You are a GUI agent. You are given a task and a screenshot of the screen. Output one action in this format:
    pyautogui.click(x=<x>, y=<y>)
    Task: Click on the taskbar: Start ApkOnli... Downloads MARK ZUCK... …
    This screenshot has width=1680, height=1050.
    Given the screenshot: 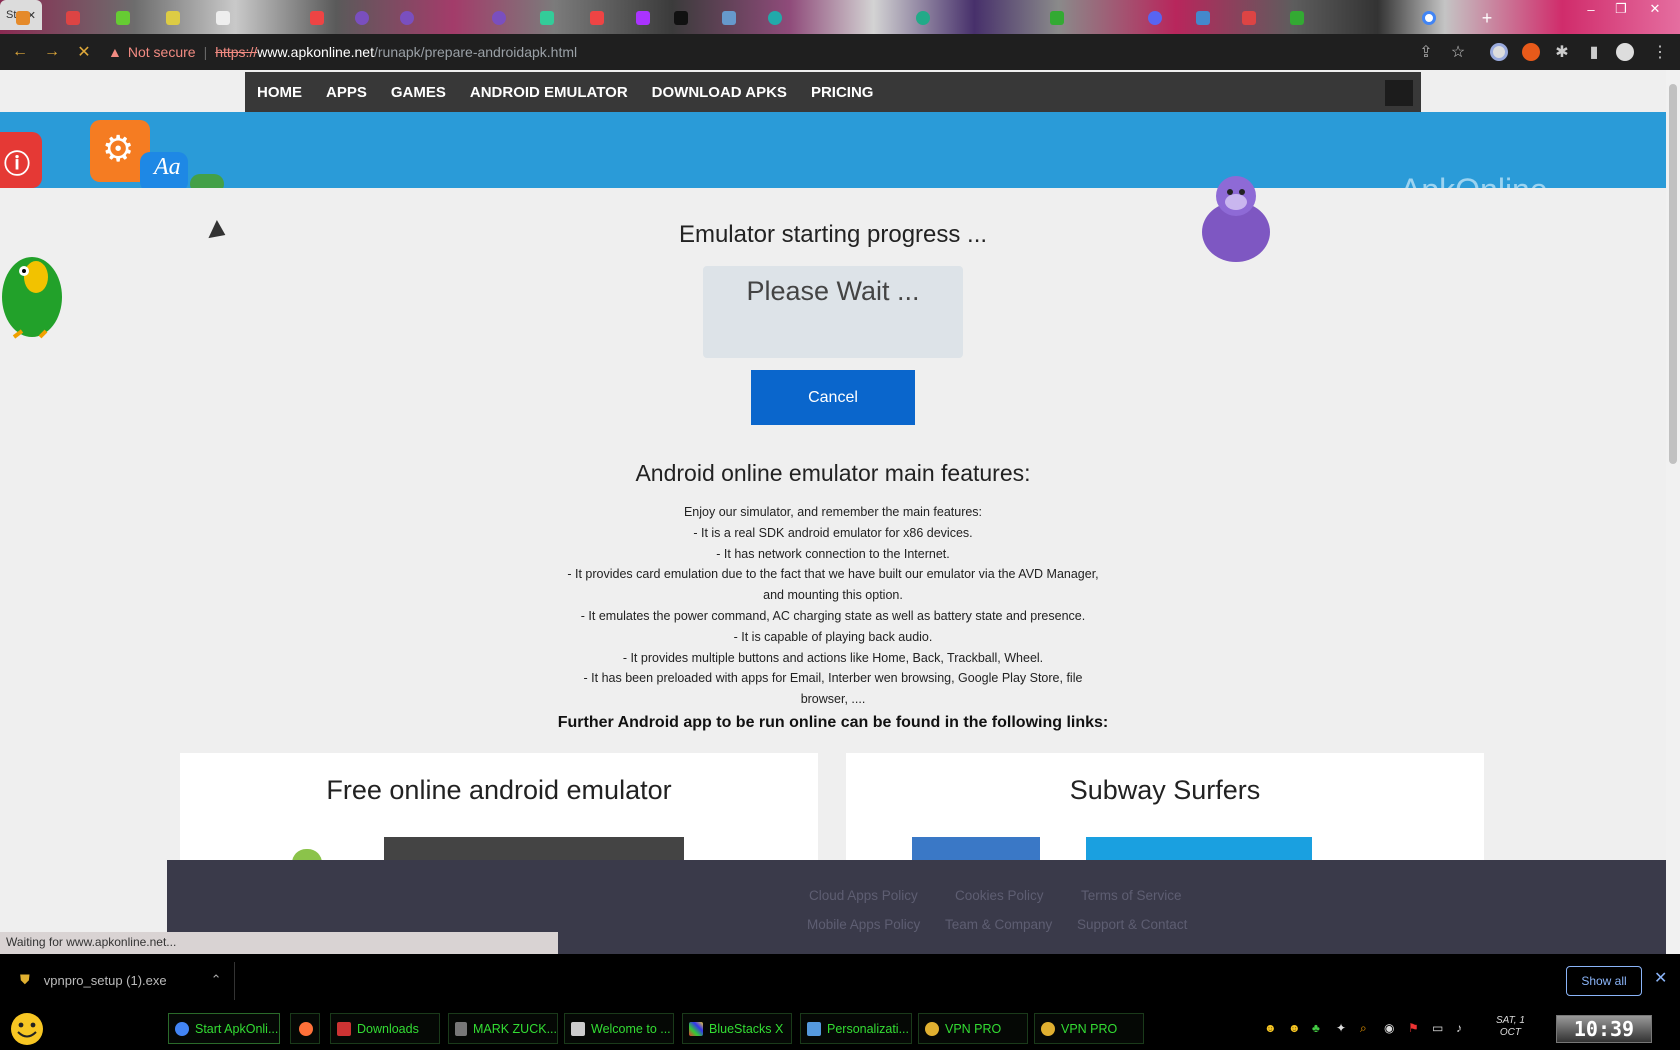 What is the action you would take?
    pyautogui.click(x=840, y=1028)
    